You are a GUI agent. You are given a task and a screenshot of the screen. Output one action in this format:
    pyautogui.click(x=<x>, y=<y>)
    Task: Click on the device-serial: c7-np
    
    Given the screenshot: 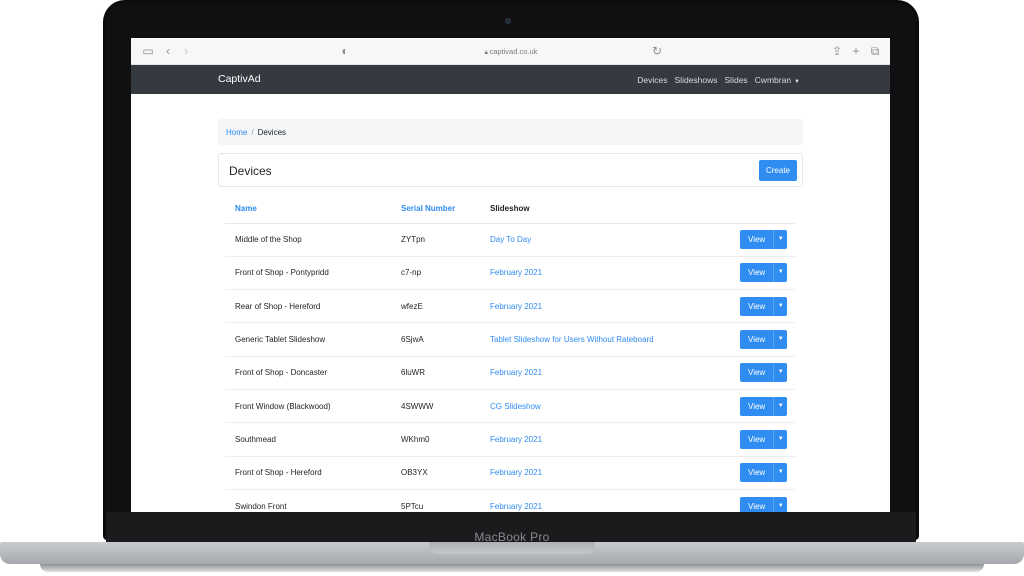 What is the action you would take?
    pyautogui.click(x=435, y=273)
    